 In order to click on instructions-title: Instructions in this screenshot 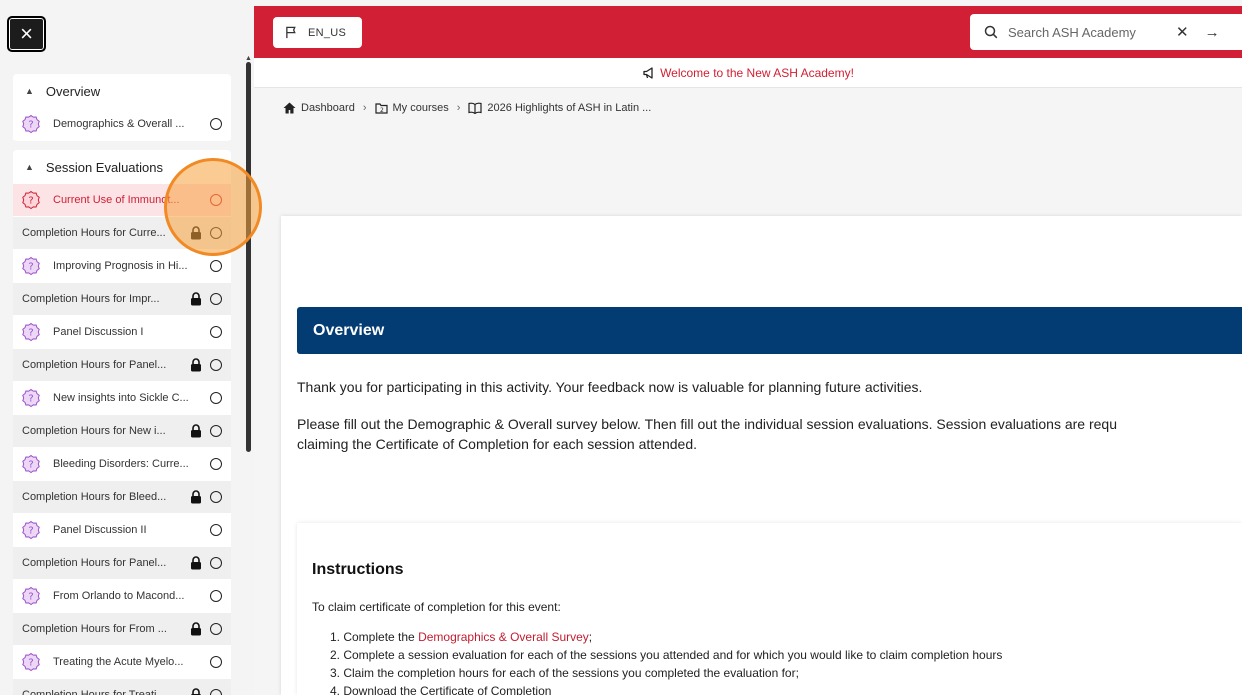, I will do `click(358, 569)`.